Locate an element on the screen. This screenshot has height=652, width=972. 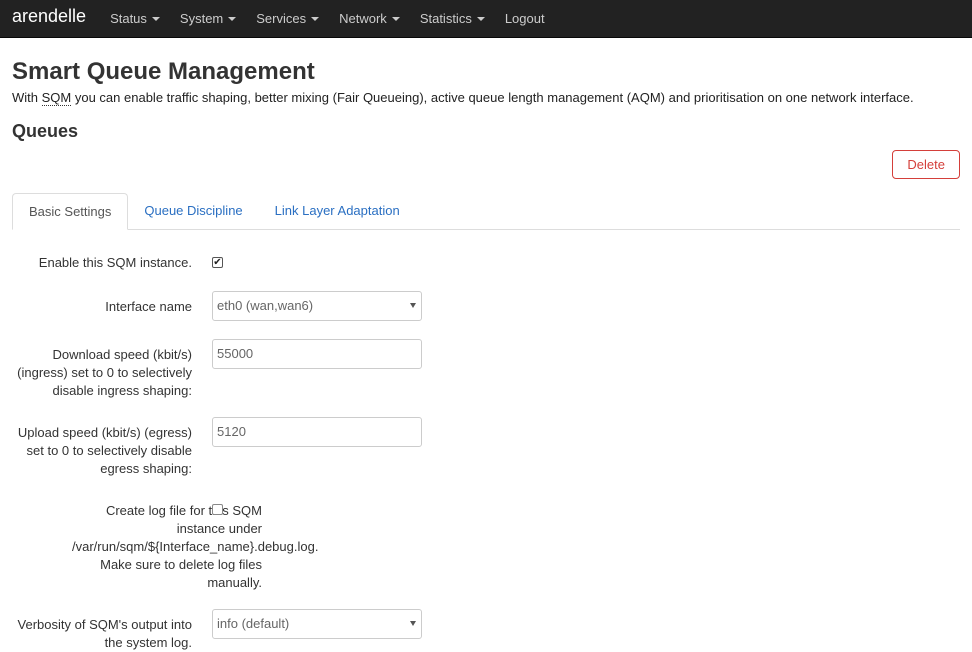
section-title: Queues is located at coordinates (45, 131).